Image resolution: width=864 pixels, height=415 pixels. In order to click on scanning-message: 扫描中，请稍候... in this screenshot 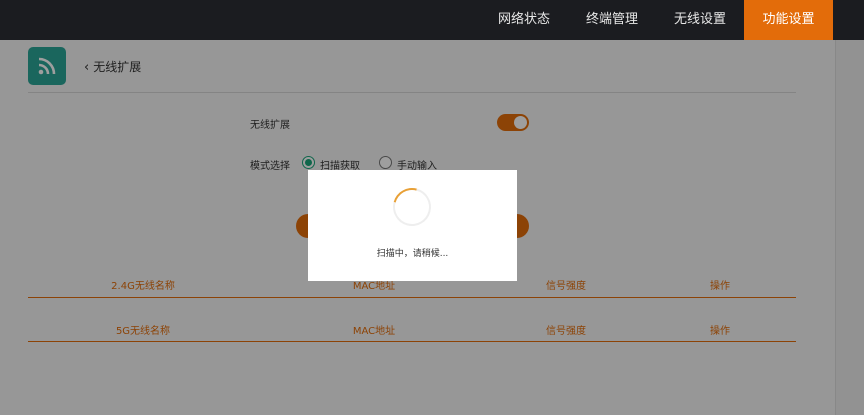, I will do `click(412, 254)`.